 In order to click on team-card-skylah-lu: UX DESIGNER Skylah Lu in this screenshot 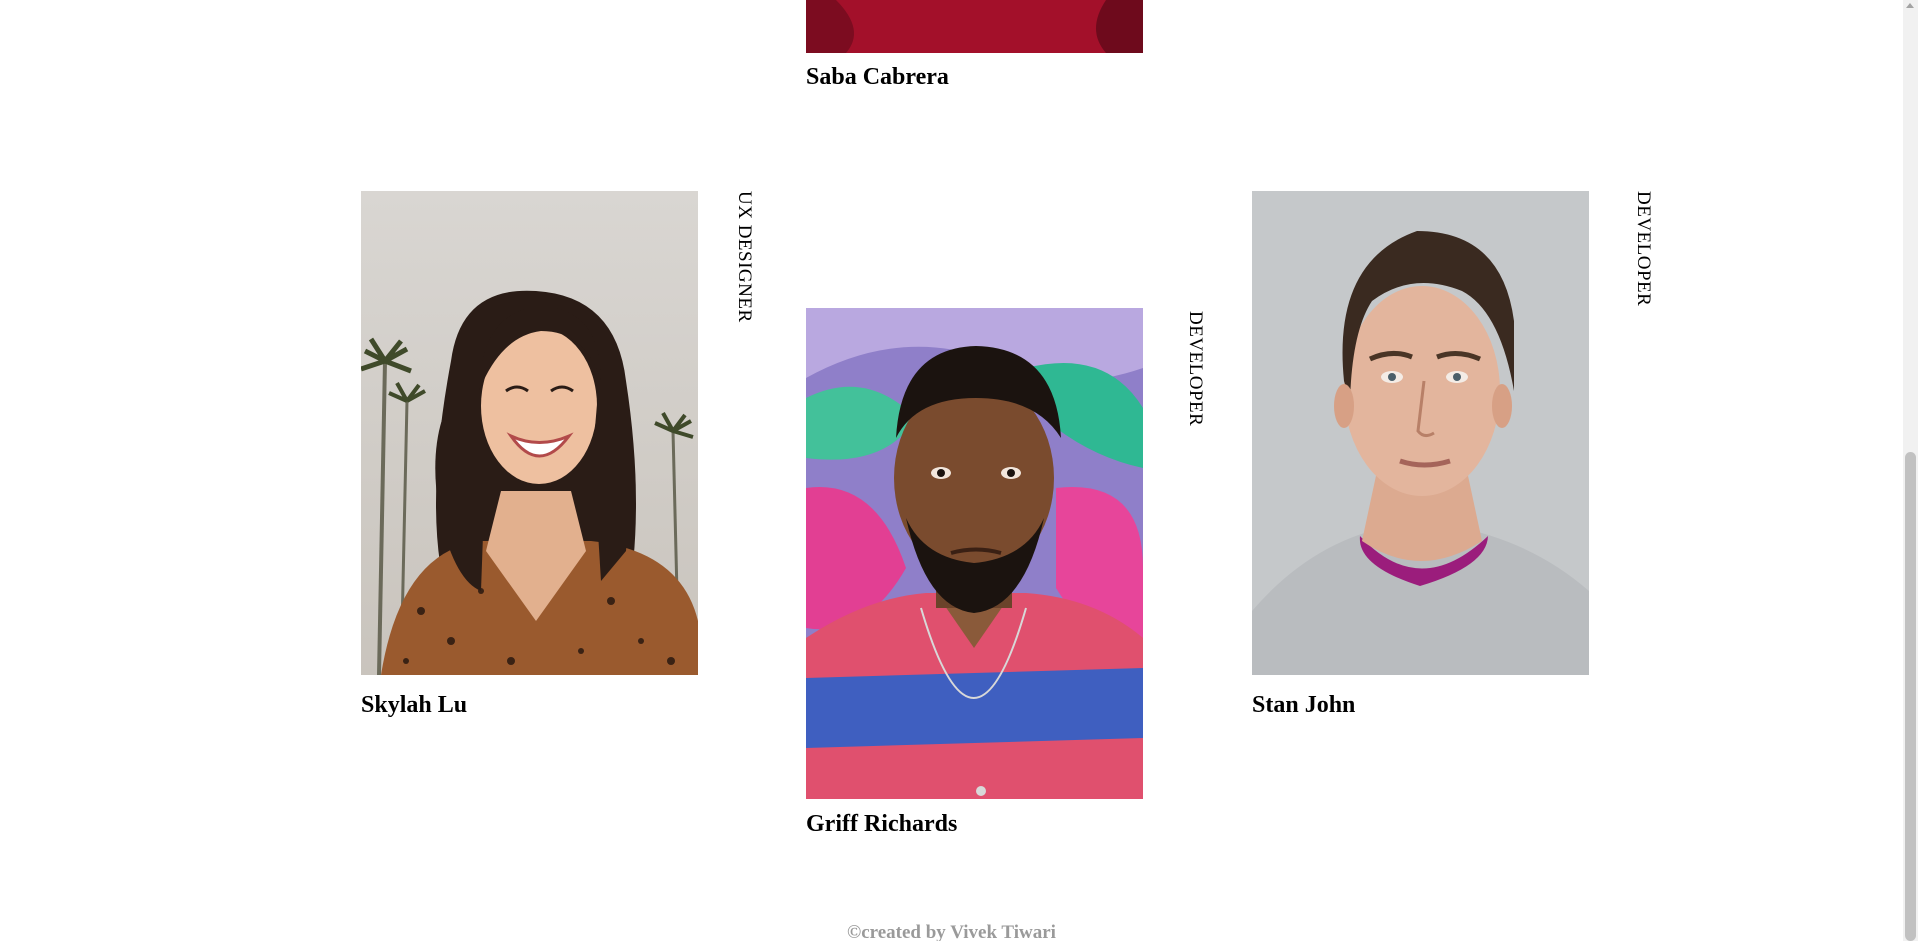, I will do `click(561, 461)`.